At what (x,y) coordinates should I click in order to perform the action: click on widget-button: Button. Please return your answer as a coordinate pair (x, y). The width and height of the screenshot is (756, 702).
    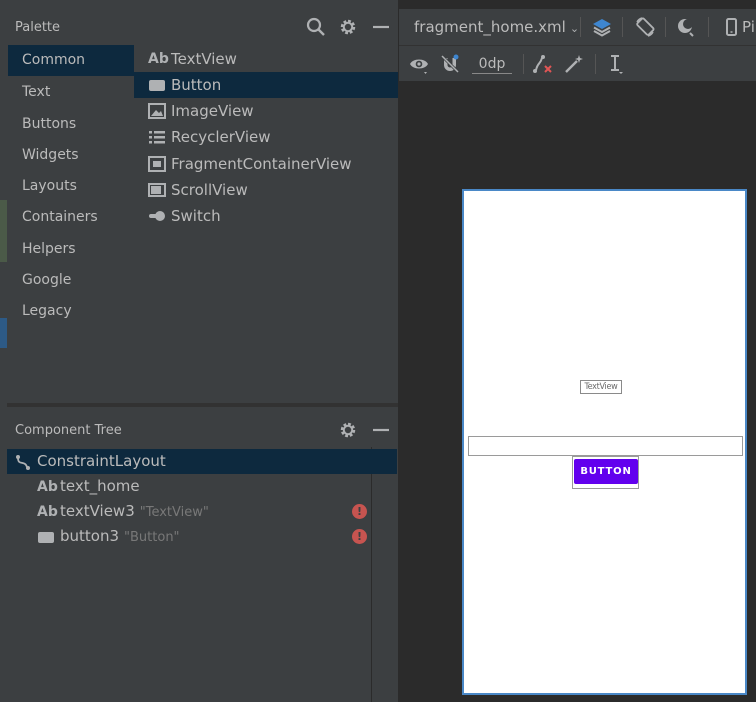
    Looking at the image, I should click on (266, 85).